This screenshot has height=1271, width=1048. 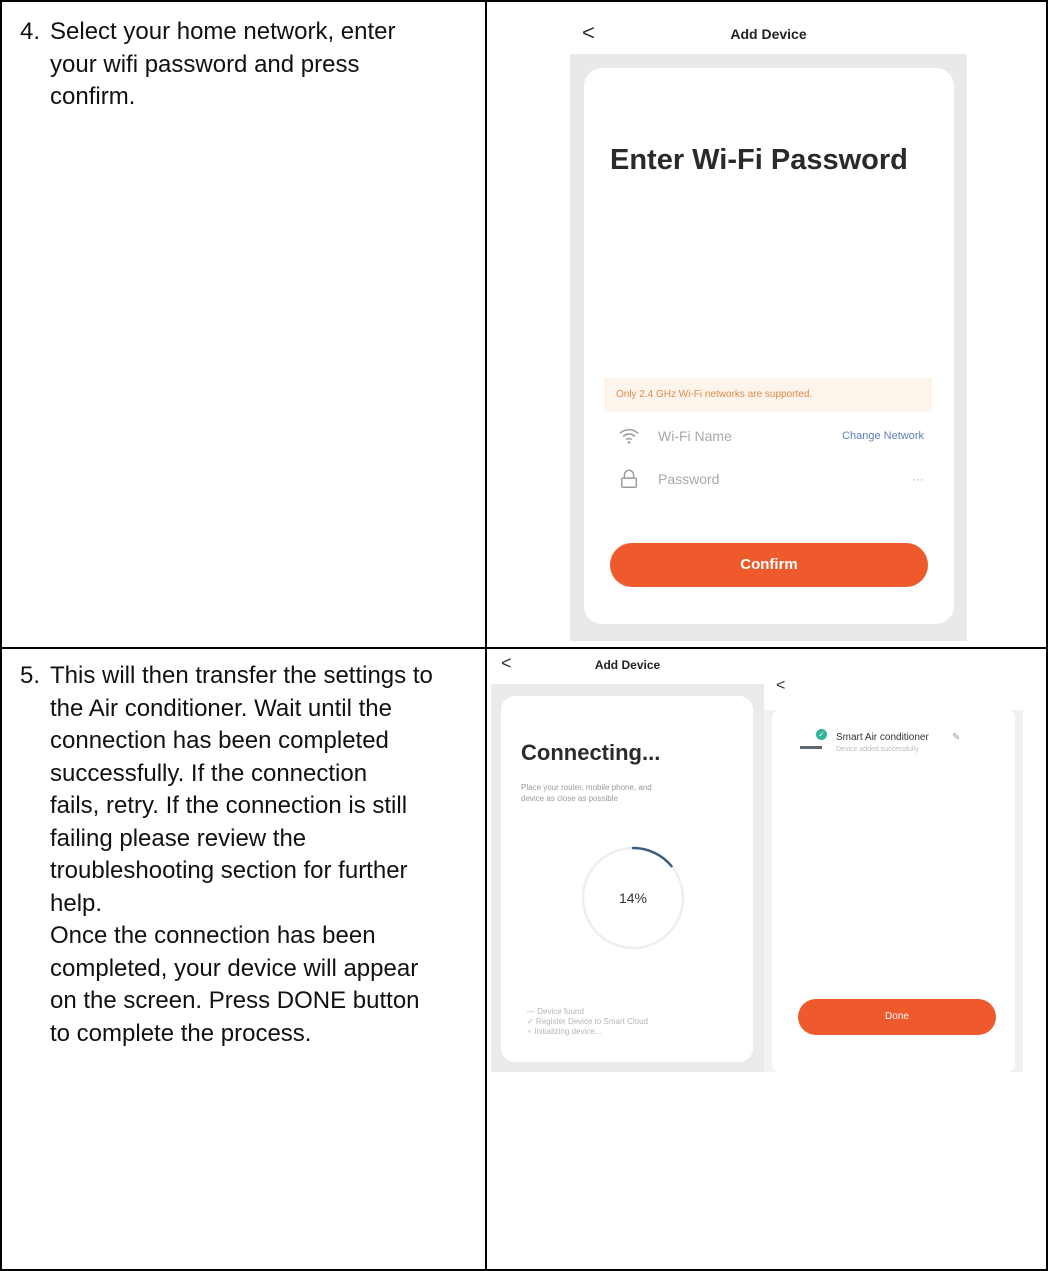 I want to click on confirm-button: Confirm, so click(x=769, y=565).